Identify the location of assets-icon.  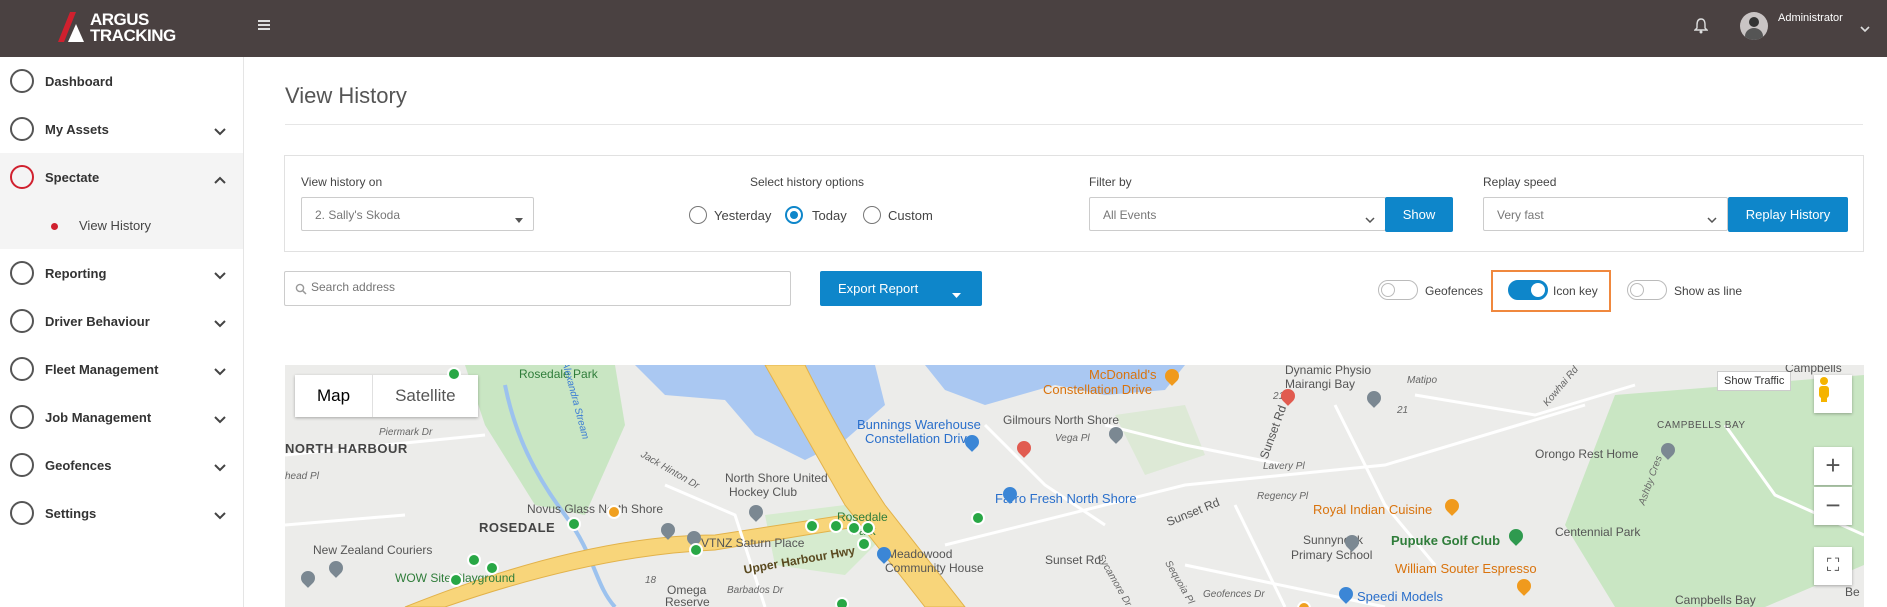
(22, 129).